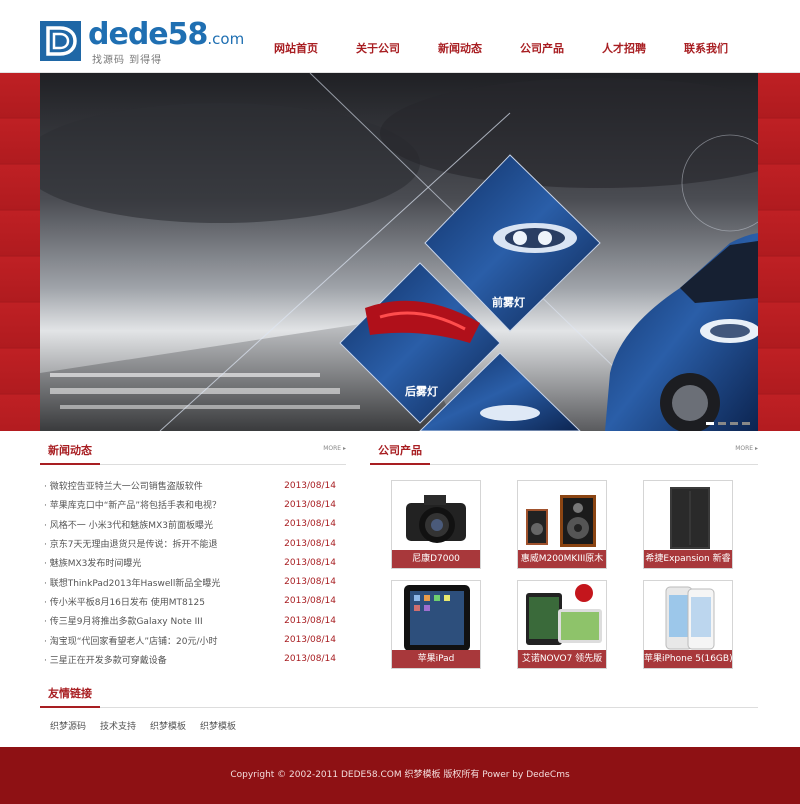 The height and width of the screenshot is (804, 800). I want to click on news-item: · 魅族MX3发布时间曝光 2013/08/14, so click(190, 562).